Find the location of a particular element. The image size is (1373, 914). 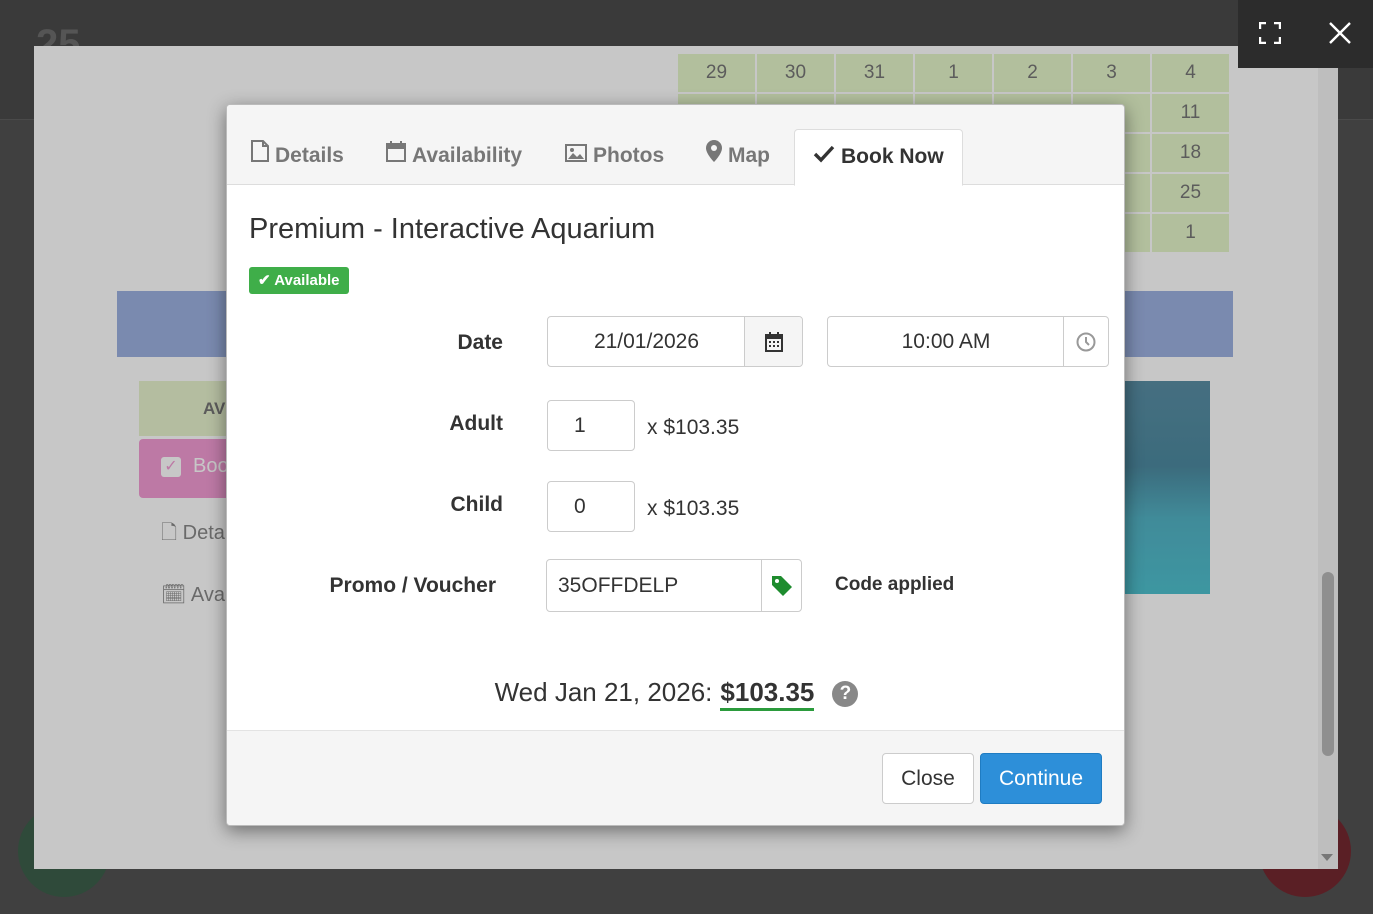

status-badge: ✔ Available is located at coordinates (299, 280).